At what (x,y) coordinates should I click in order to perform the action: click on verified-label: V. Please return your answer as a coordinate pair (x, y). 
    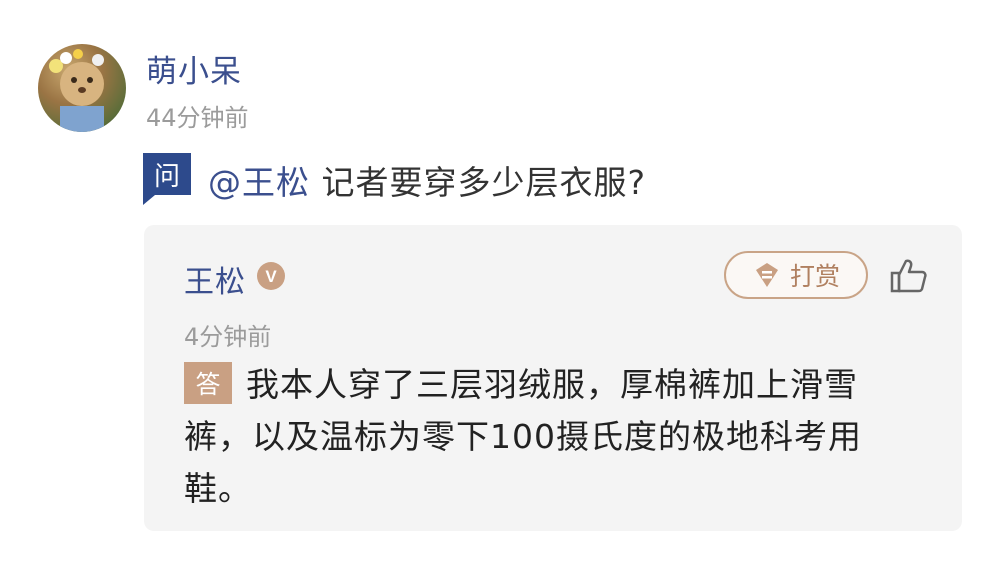
    Looking at the image, I should click on (271, 276).